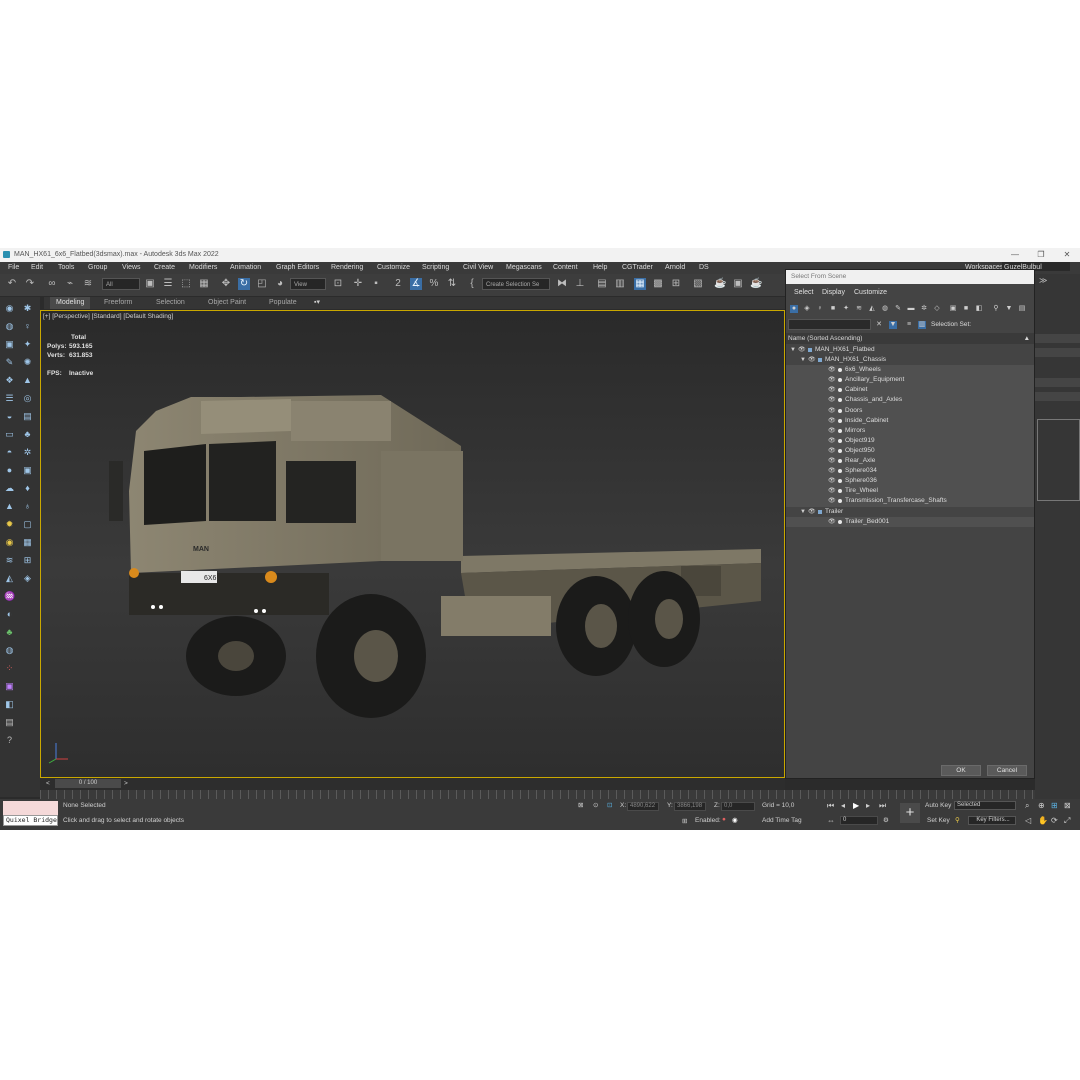 The height and width of the screenshot is (1080, 1080). What do you see at coordinates (70, 284) in the screenshot?
I see `unlink-icon: ⌁` at bounding box center [70, 284].